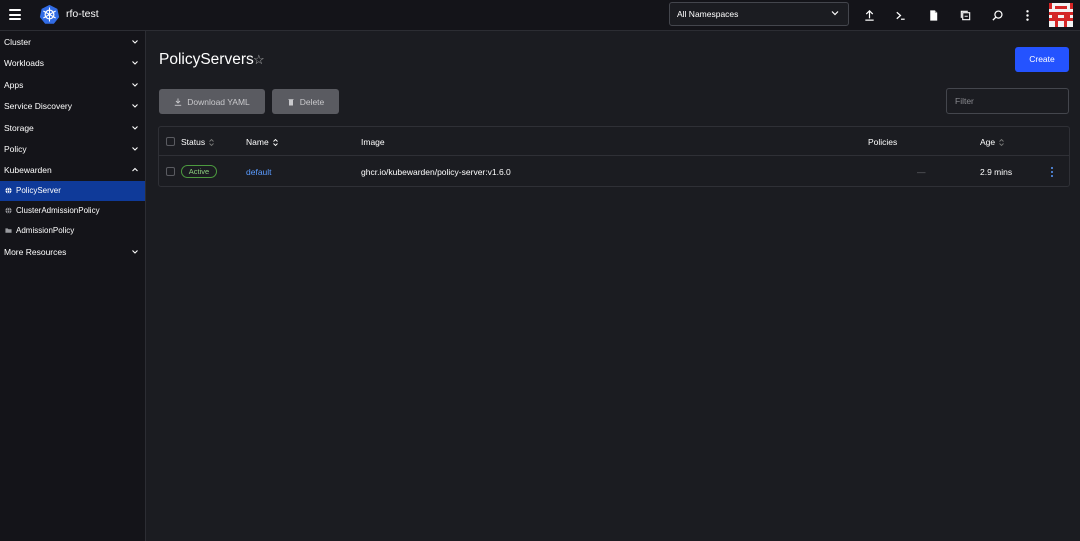  I want to click on page-title: PolicyServers, so click(206, 59).